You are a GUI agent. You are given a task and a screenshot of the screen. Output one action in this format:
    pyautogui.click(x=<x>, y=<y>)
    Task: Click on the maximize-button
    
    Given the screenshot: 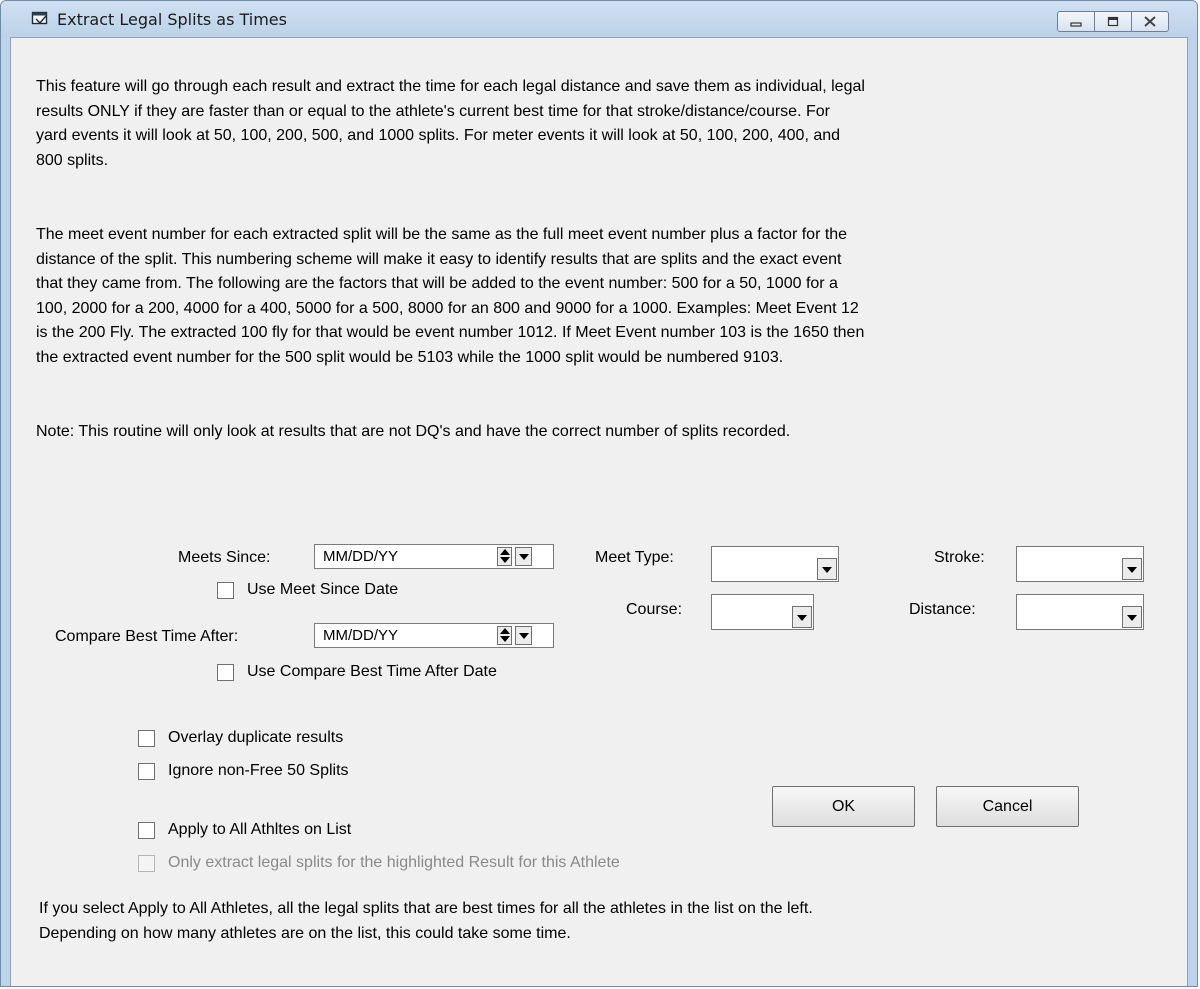 What is the action you would take?
    pyautogui.click(x=1113, y=21)
    